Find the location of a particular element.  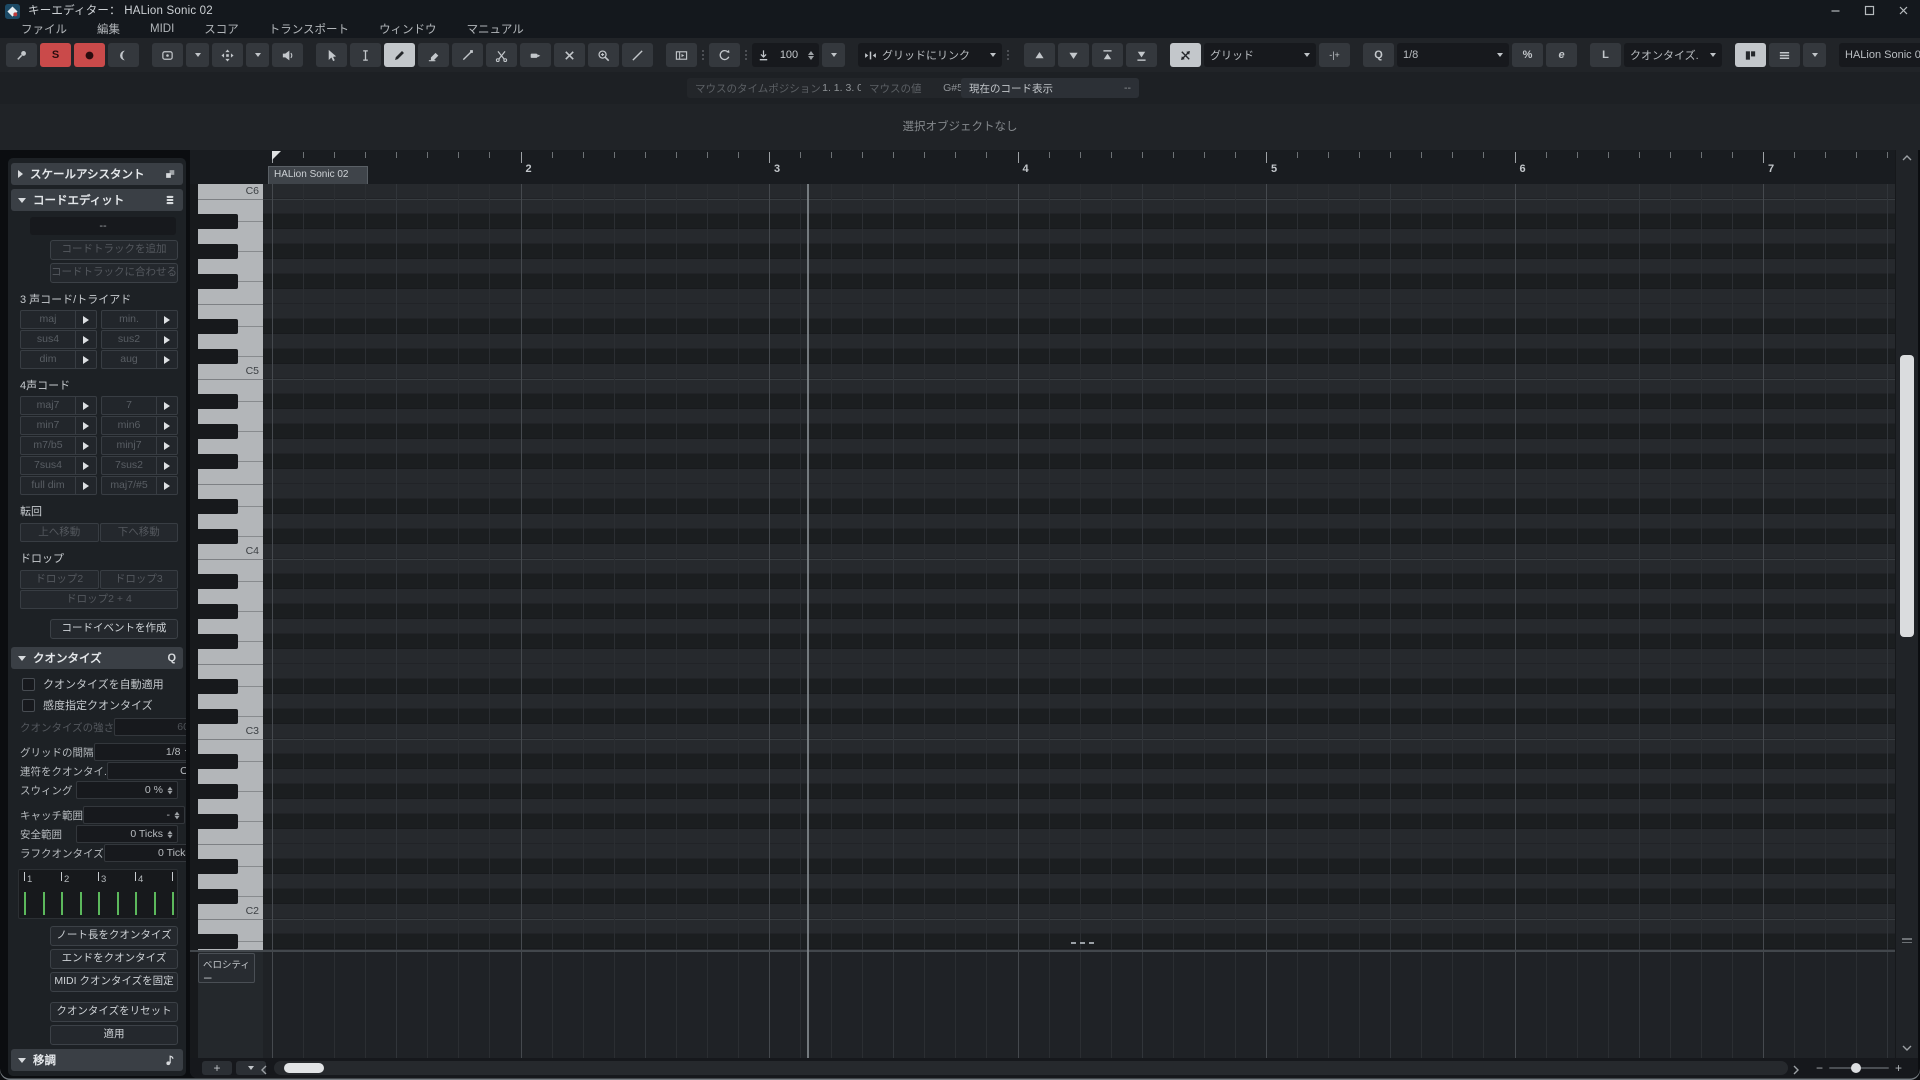

minimize-button is located at coordinates (1835, 10).